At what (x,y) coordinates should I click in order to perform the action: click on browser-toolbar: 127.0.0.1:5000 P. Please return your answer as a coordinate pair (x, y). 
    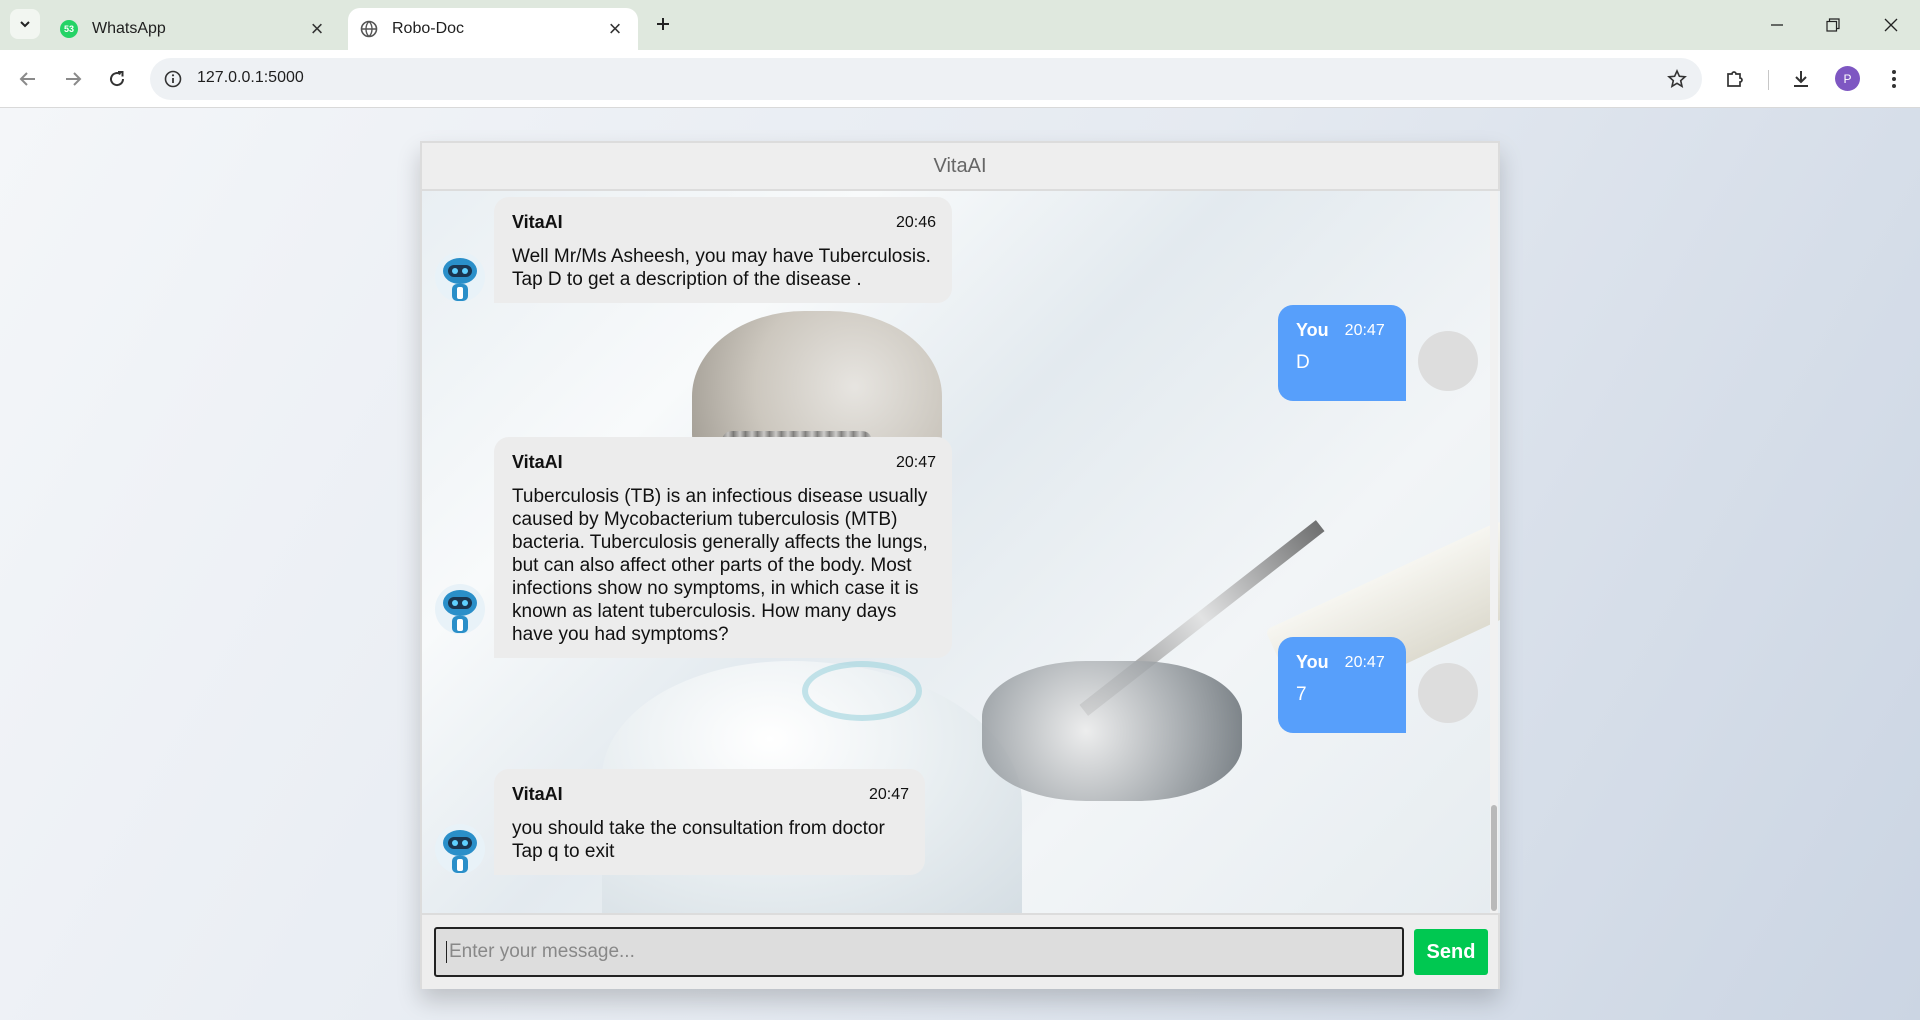
    Looking at the image, I should click on (960, 79).